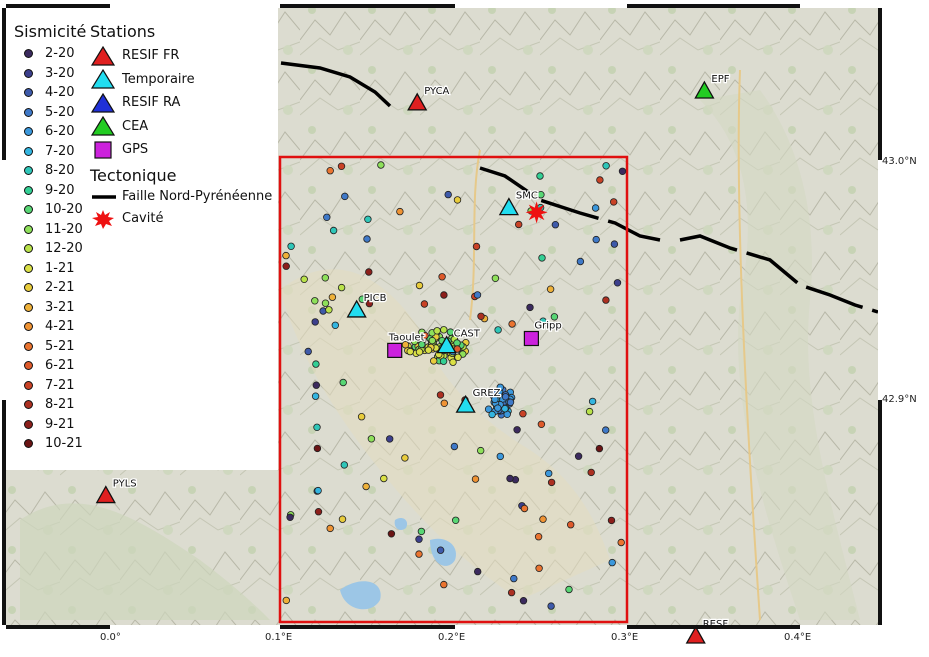  I want to click on fault-legend-label: Faille Nord-Pyrénéenne, so click(197, 196).